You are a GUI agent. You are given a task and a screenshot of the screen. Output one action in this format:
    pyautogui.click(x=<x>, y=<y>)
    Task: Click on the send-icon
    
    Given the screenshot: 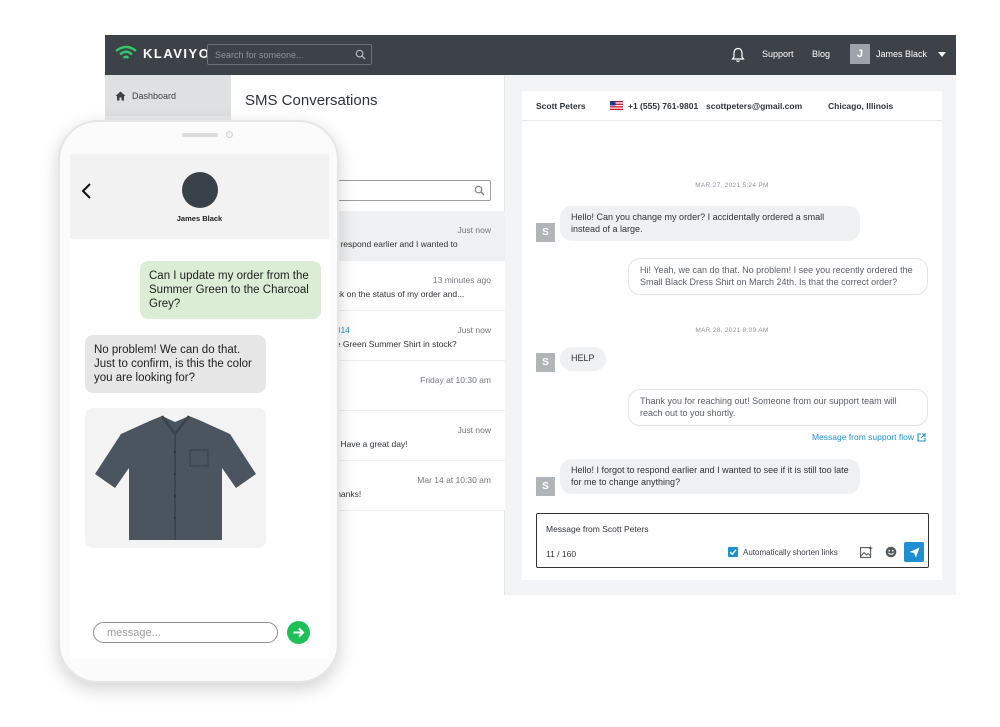 What is the action you would take?
    pyautogui.click(x=914, y=552)
    